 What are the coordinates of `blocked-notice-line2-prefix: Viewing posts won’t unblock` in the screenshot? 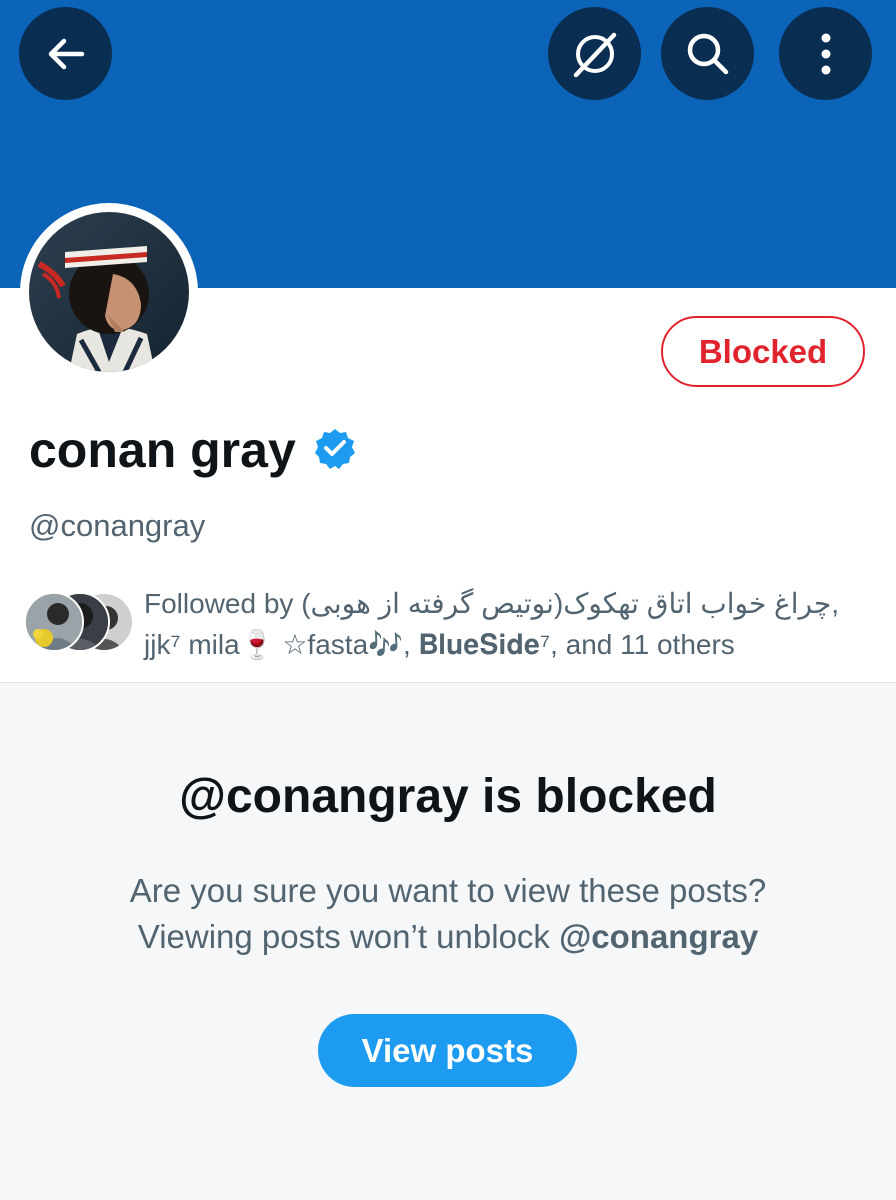 It's located at (348, 936).